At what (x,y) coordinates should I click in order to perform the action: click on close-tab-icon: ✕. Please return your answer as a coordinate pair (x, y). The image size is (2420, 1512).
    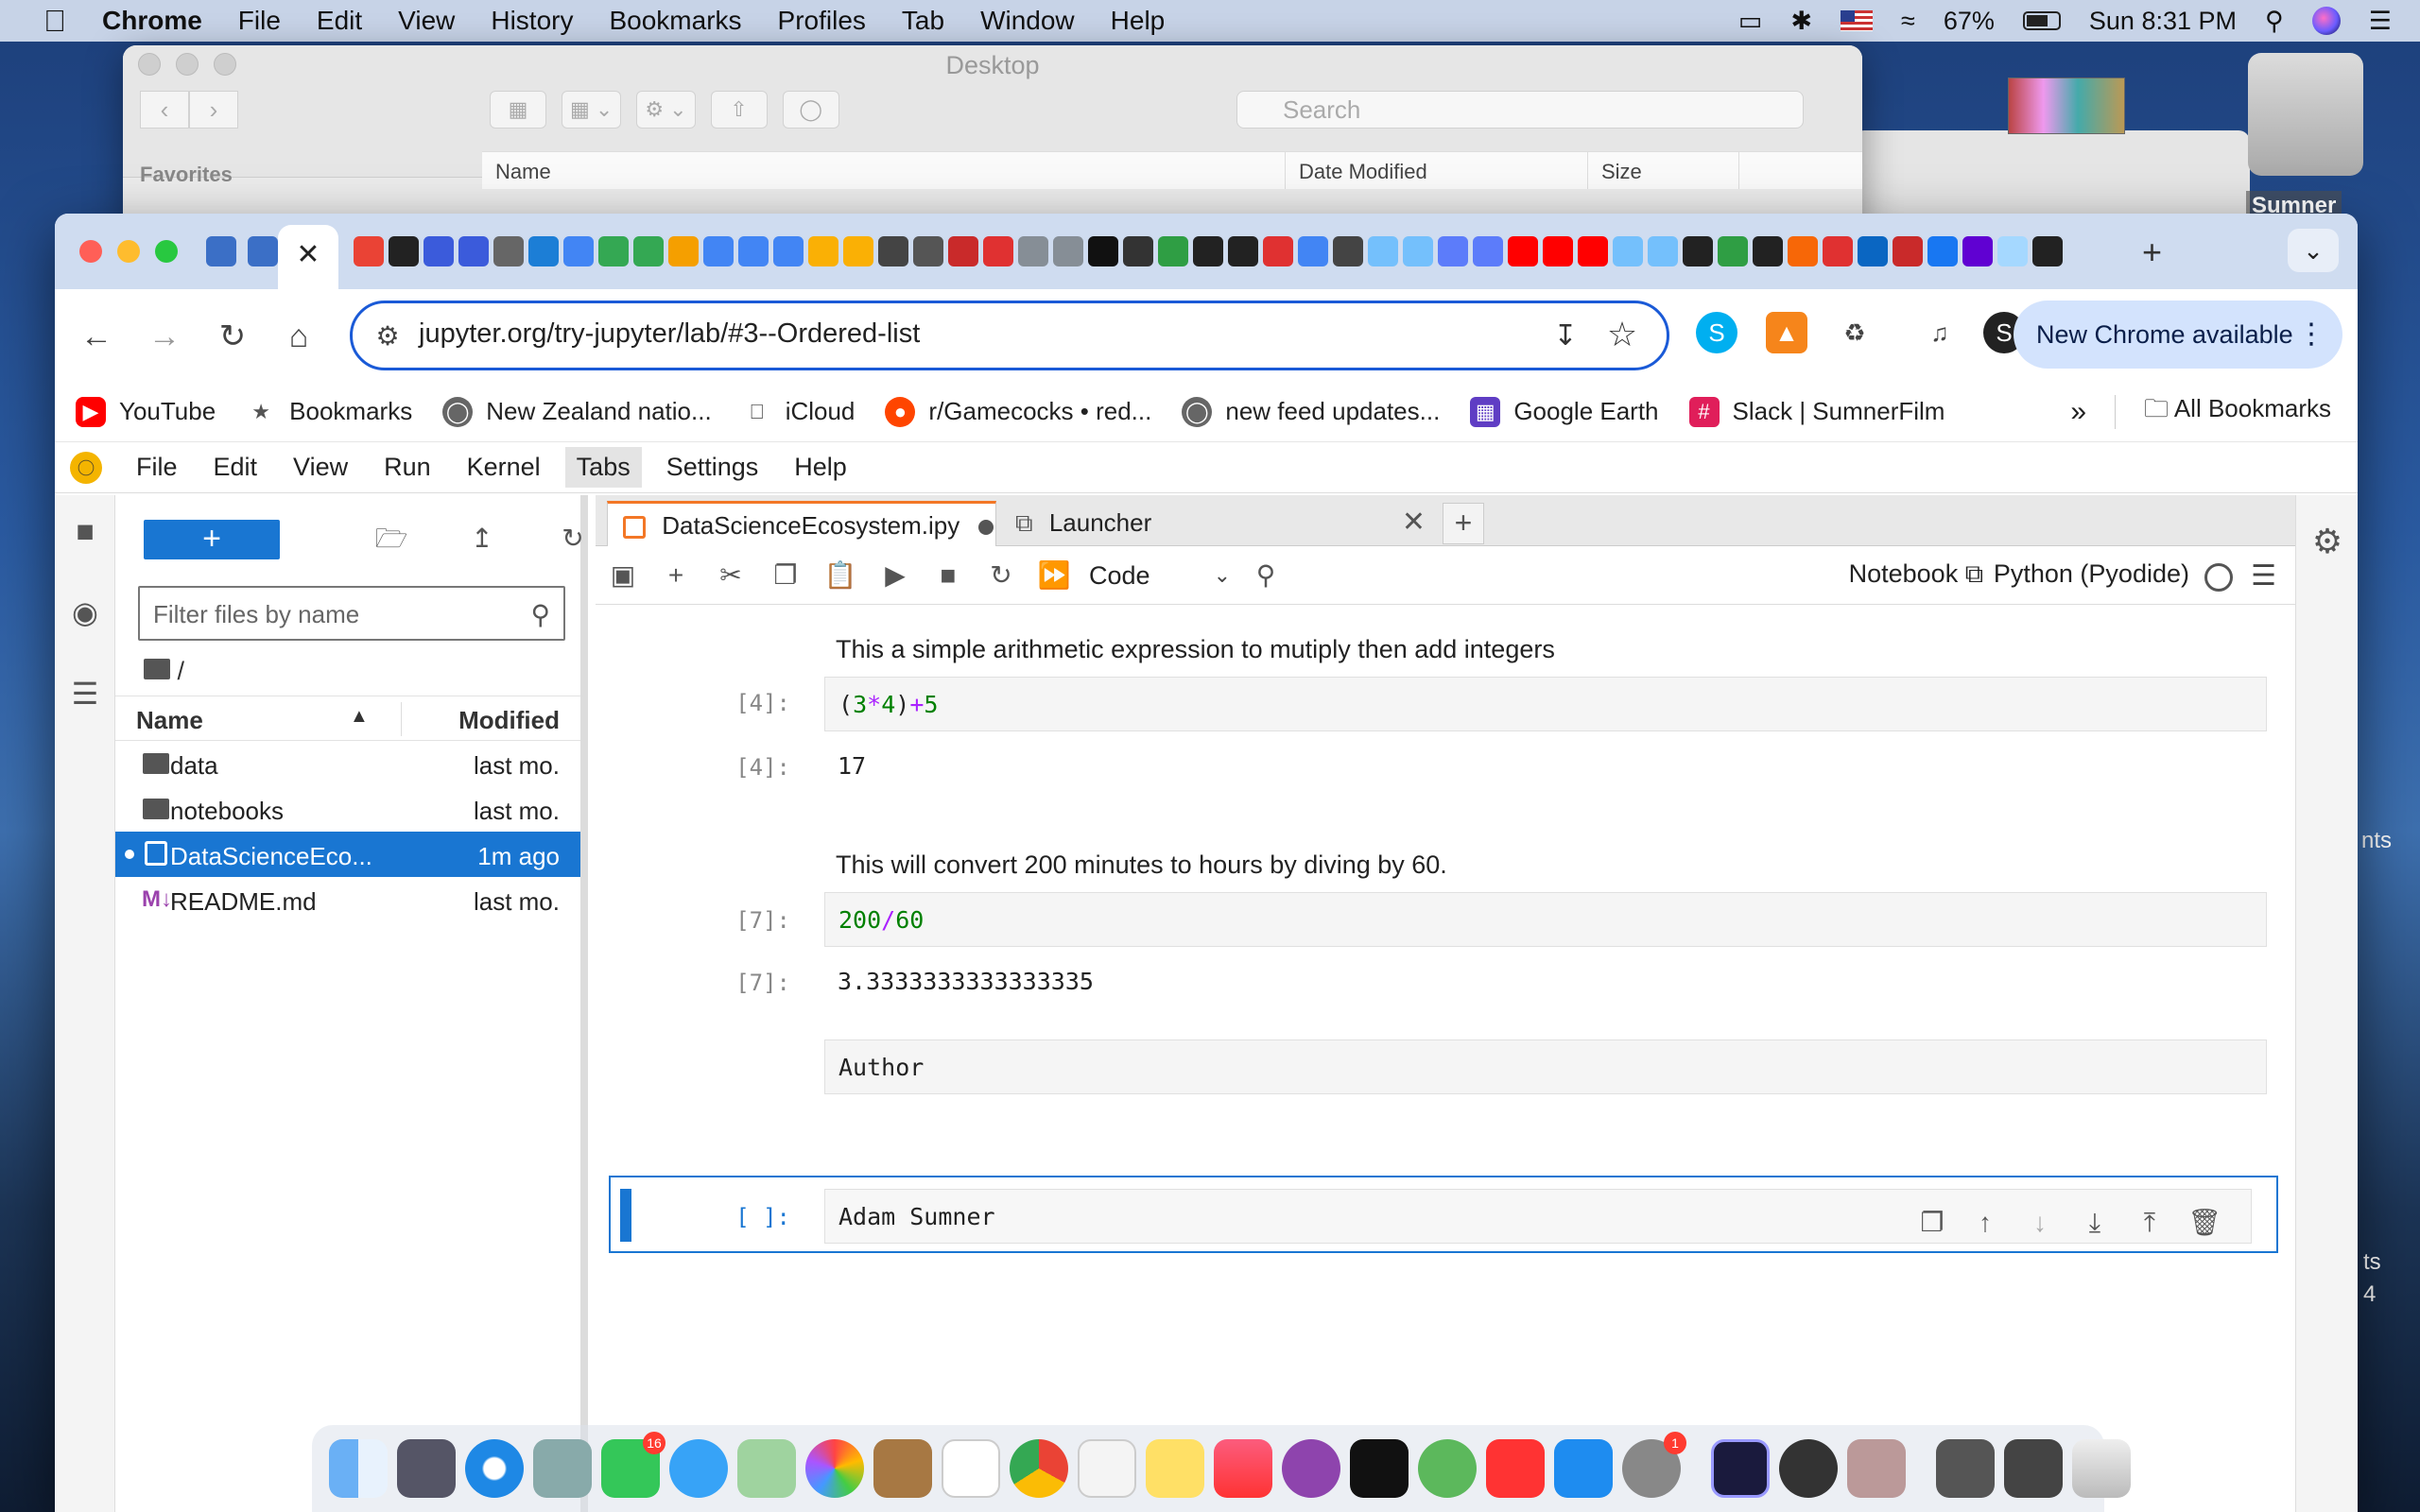
    Looking at the image, I should click on (1414, 522).